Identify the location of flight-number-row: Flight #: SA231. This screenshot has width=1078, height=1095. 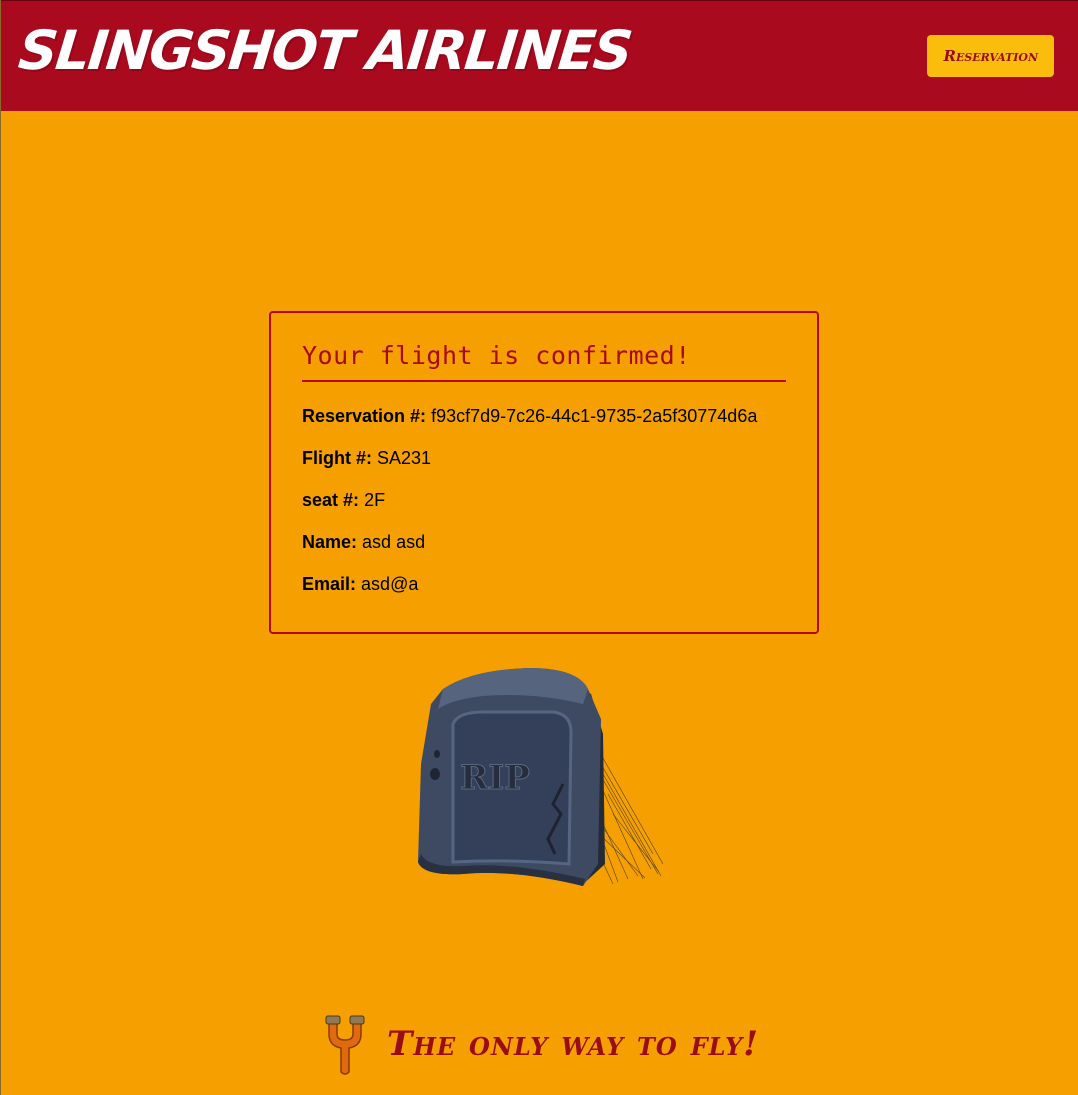
(544, 458).